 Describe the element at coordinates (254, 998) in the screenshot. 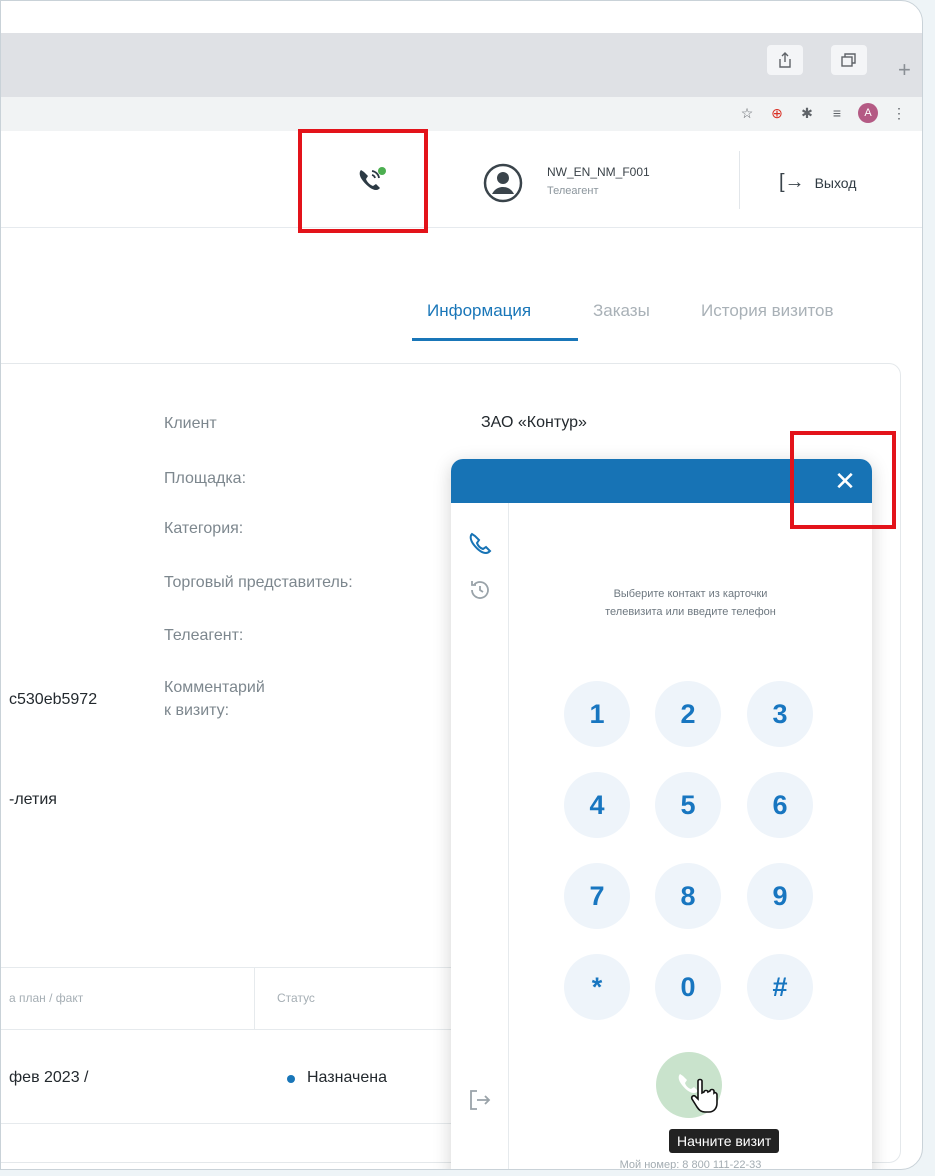

I see `column-divider` at that location.